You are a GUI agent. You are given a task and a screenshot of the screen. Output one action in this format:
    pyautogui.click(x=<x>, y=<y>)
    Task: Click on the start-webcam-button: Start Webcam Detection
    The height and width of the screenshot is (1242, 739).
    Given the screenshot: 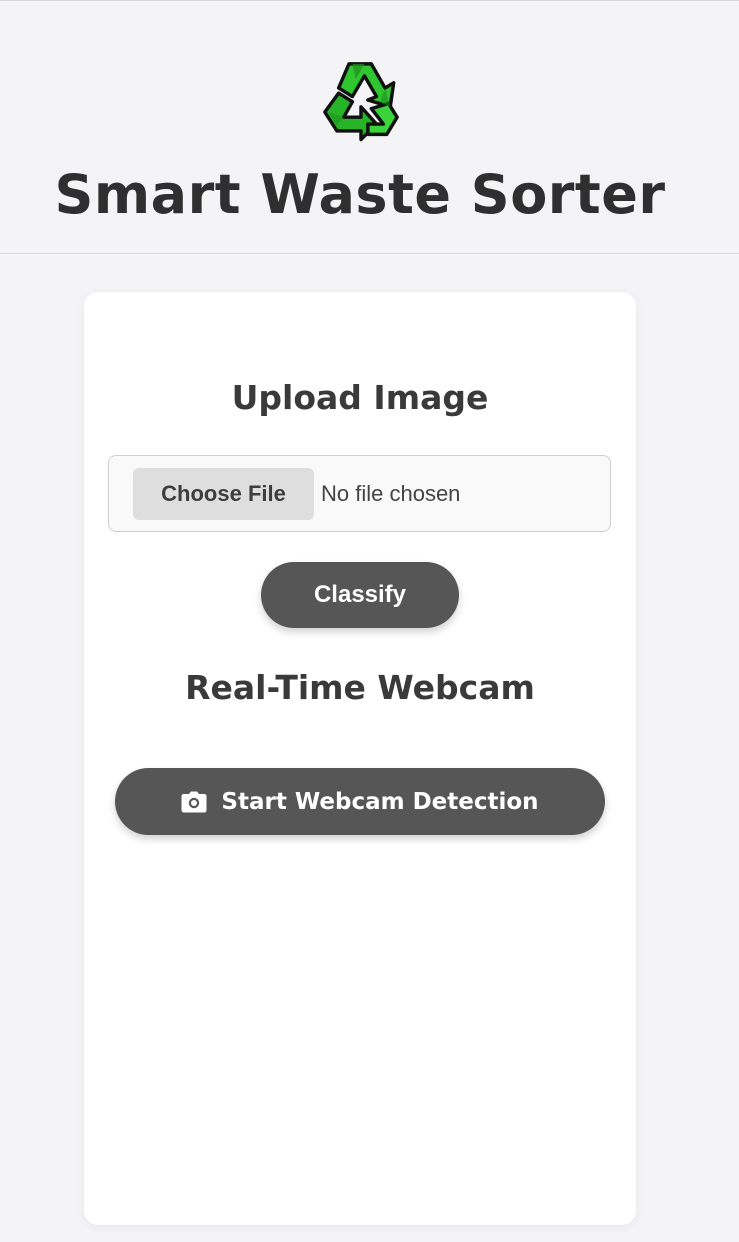 What is the action you would take?
    pyautogui.click(x=360, y=801)
    